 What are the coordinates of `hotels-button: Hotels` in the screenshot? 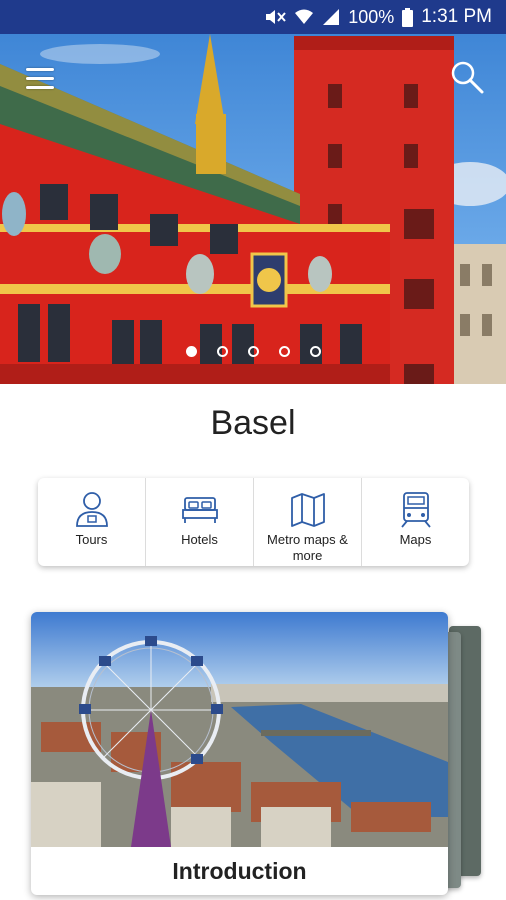 It's located at (200, 522).